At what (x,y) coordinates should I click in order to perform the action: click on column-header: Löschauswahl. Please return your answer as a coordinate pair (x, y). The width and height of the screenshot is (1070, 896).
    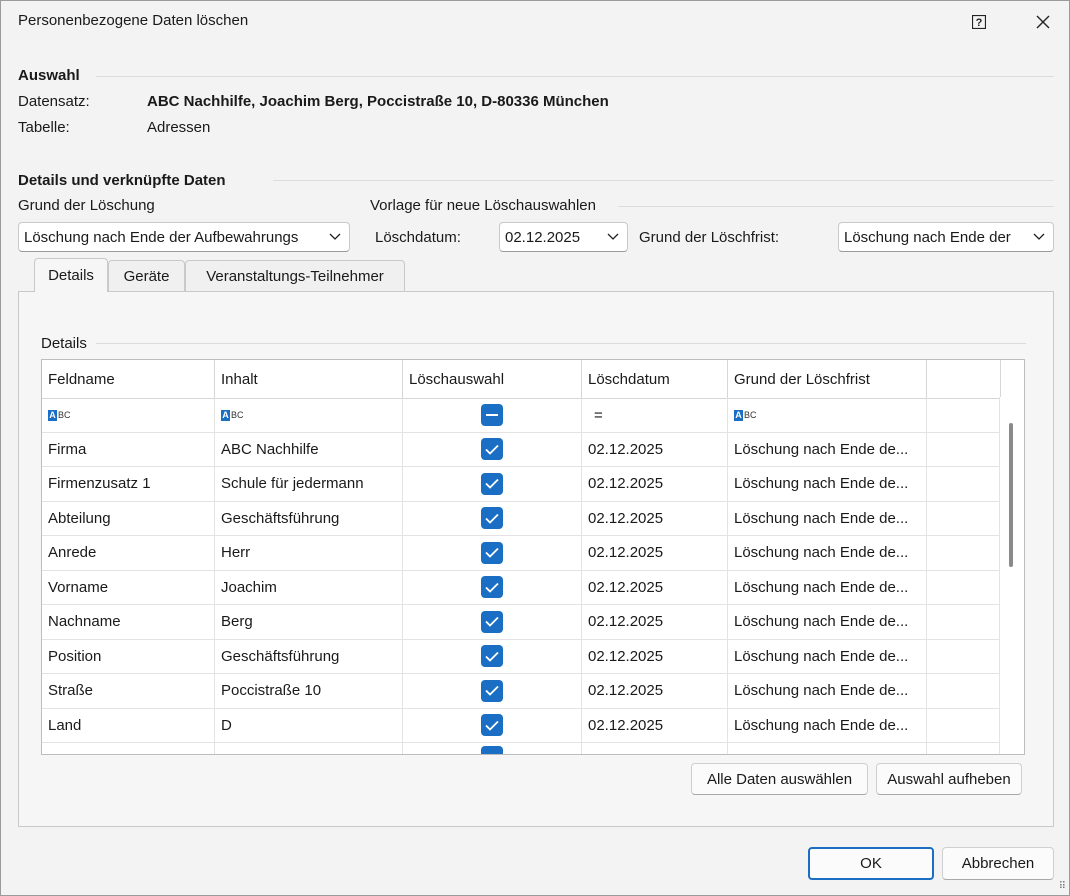
    Looking at the image, I should click on (492, 379).